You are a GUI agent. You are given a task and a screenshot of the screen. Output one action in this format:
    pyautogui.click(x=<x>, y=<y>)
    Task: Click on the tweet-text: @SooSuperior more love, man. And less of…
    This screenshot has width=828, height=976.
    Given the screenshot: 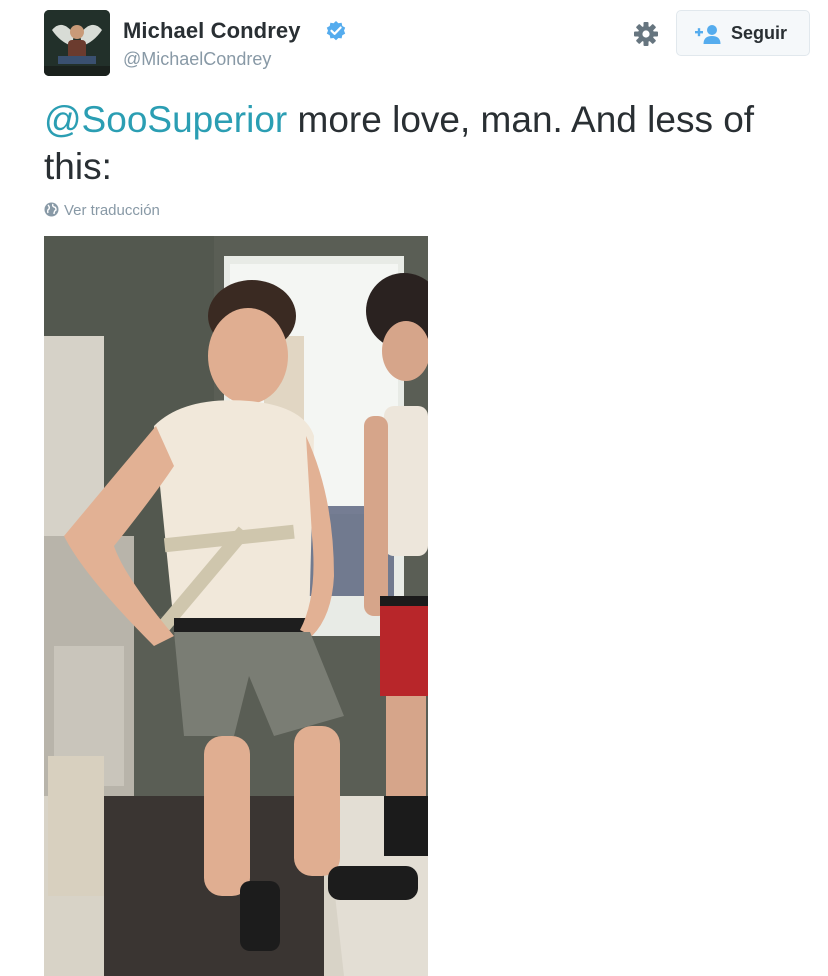 What is the action you would take?
    pyautogui.click(x=429, y=143)
    